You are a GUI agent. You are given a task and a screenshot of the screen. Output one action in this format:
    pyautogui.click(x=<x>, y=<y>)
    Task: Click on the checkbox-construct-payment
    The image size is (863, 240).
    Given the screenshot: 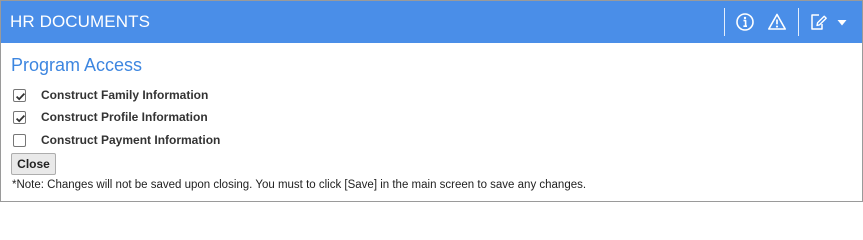 What is the action you would take?
    pyautogui.click(x=19, y=140)
    